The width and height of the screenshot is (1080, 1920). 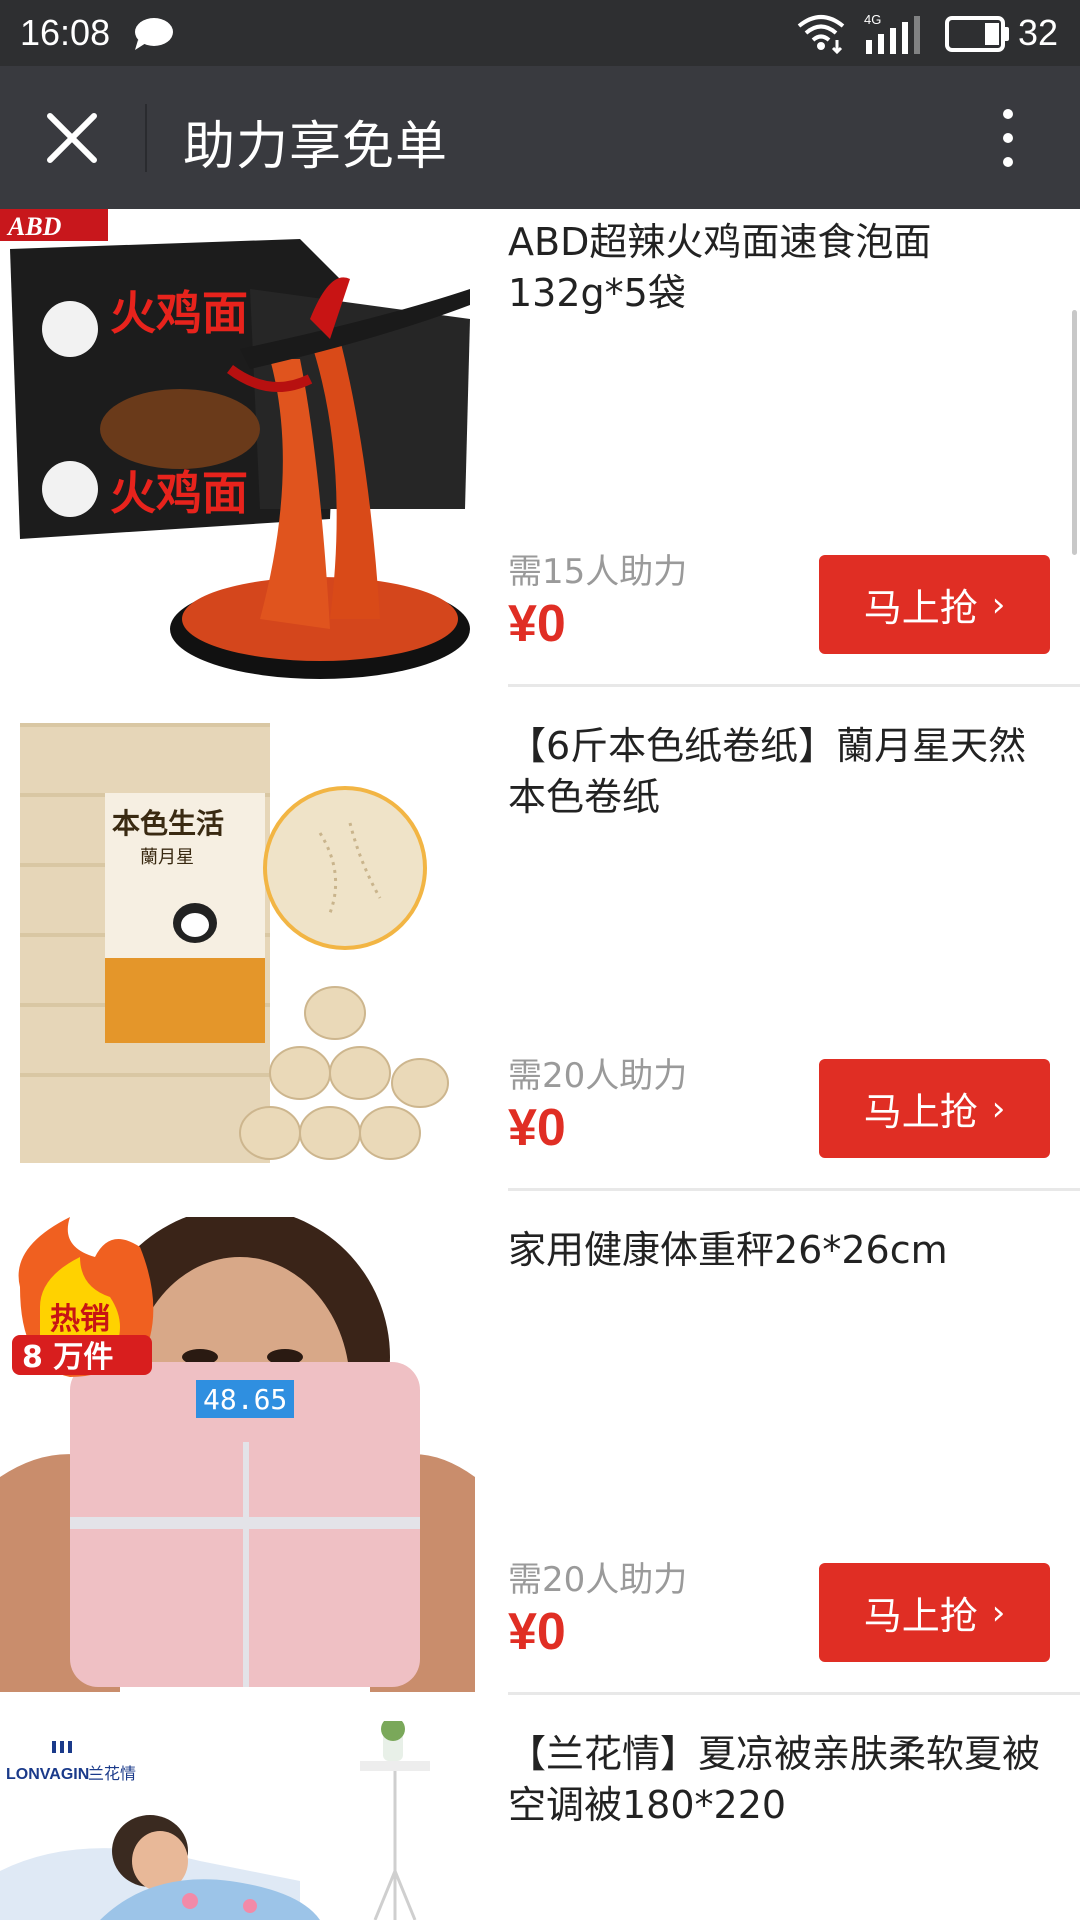 What do you see at coordinates (245, 1399) in the screenshot?
I see `scale-display-text: 48.65` at bounding box center [245, 1399].